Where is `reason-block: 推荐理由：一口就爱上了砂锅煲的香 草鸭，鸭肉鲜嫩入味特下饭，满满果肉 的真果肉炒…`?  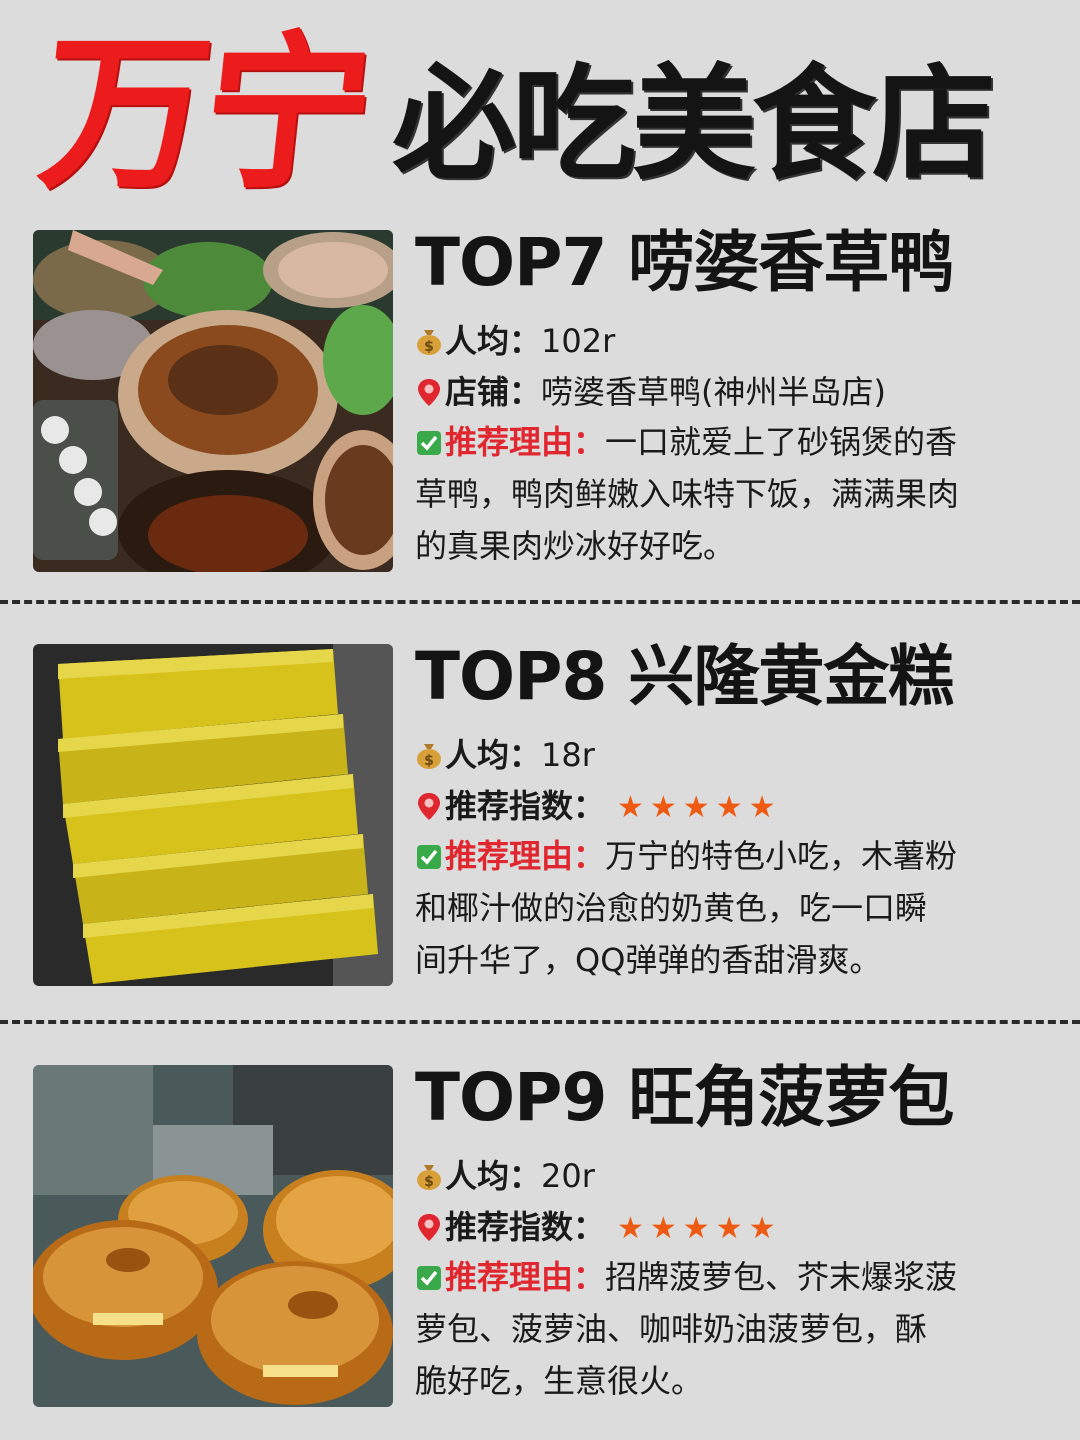 reason-block: 推荐理由：一口就爱上了砂锅煲的香 草鸭，鸭肉鲜嫩入味特下饭，满满果肉 的真果肉炒… is located at coordinates (735, 494).